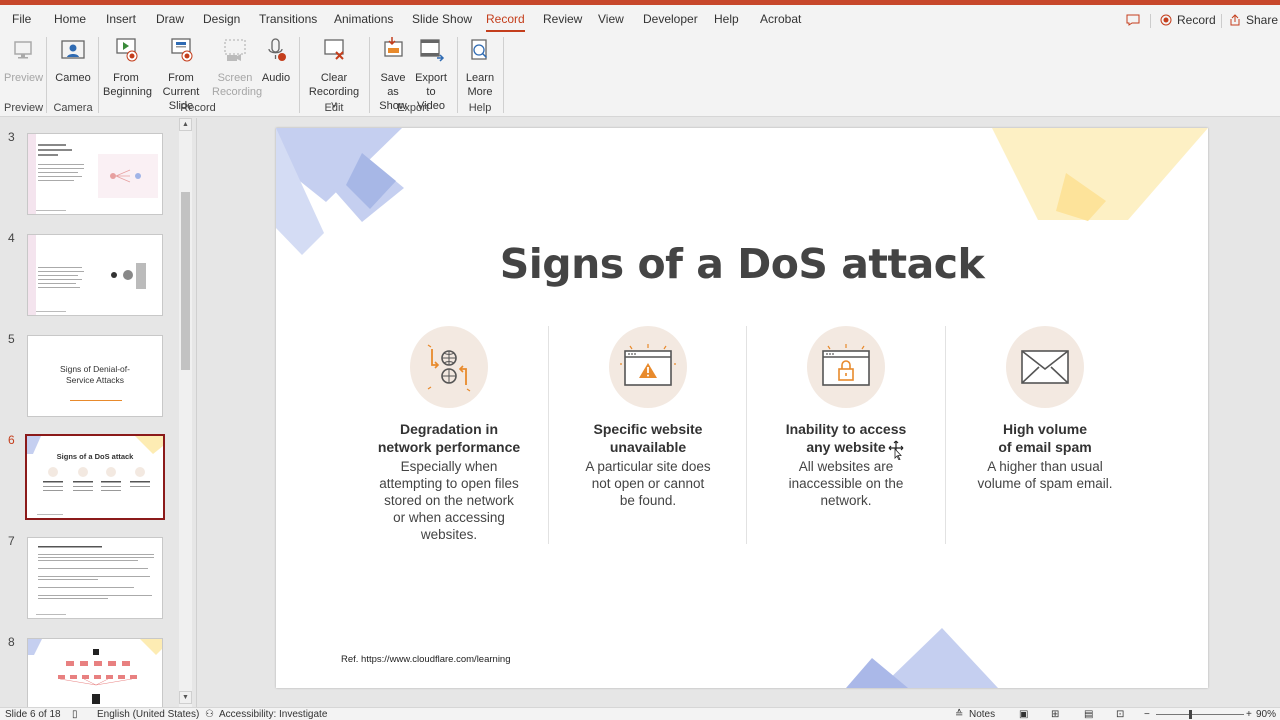 This screenshot has width=1280, height=720. What do you see at coordinates (237, 92) in the screenshot?
I see `screen-recording-label-2: Recording` at bounding box center [237, 92].